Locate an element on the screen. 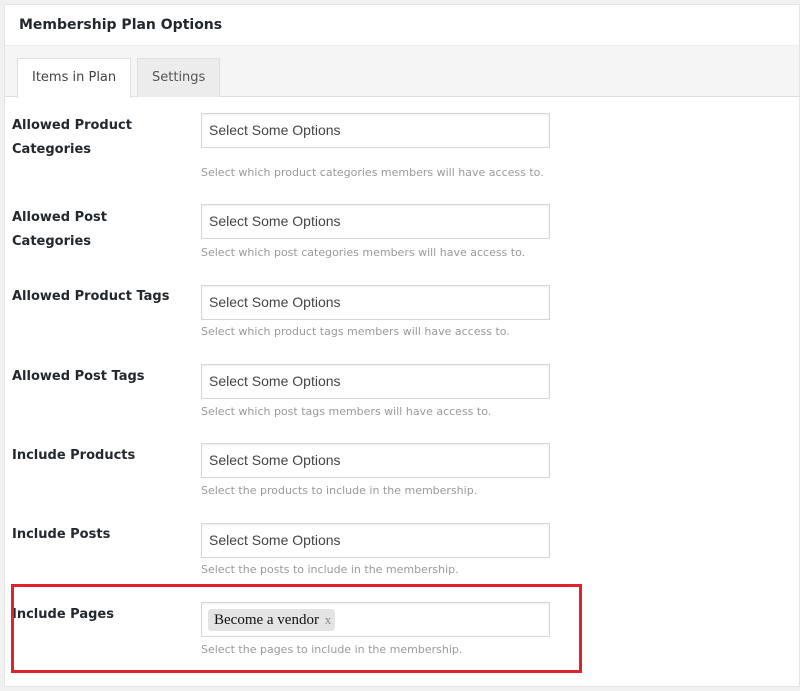 This screenshot has width=800, height=691. tab-bar: Items in Plan Settings is located at coordinates (402, 72).